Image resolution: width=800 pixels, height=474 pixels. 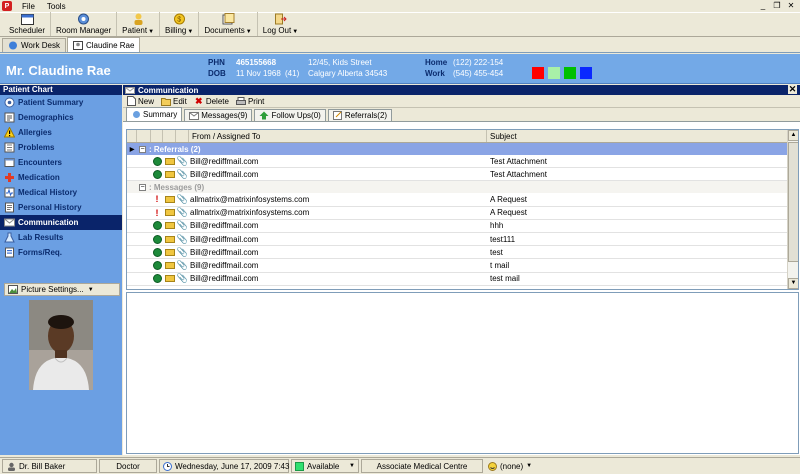 What do you see at coordinates (211, 101) in the screenshot?
I see `delete-button: ✖ Delete` at bounding box center [211, 101].